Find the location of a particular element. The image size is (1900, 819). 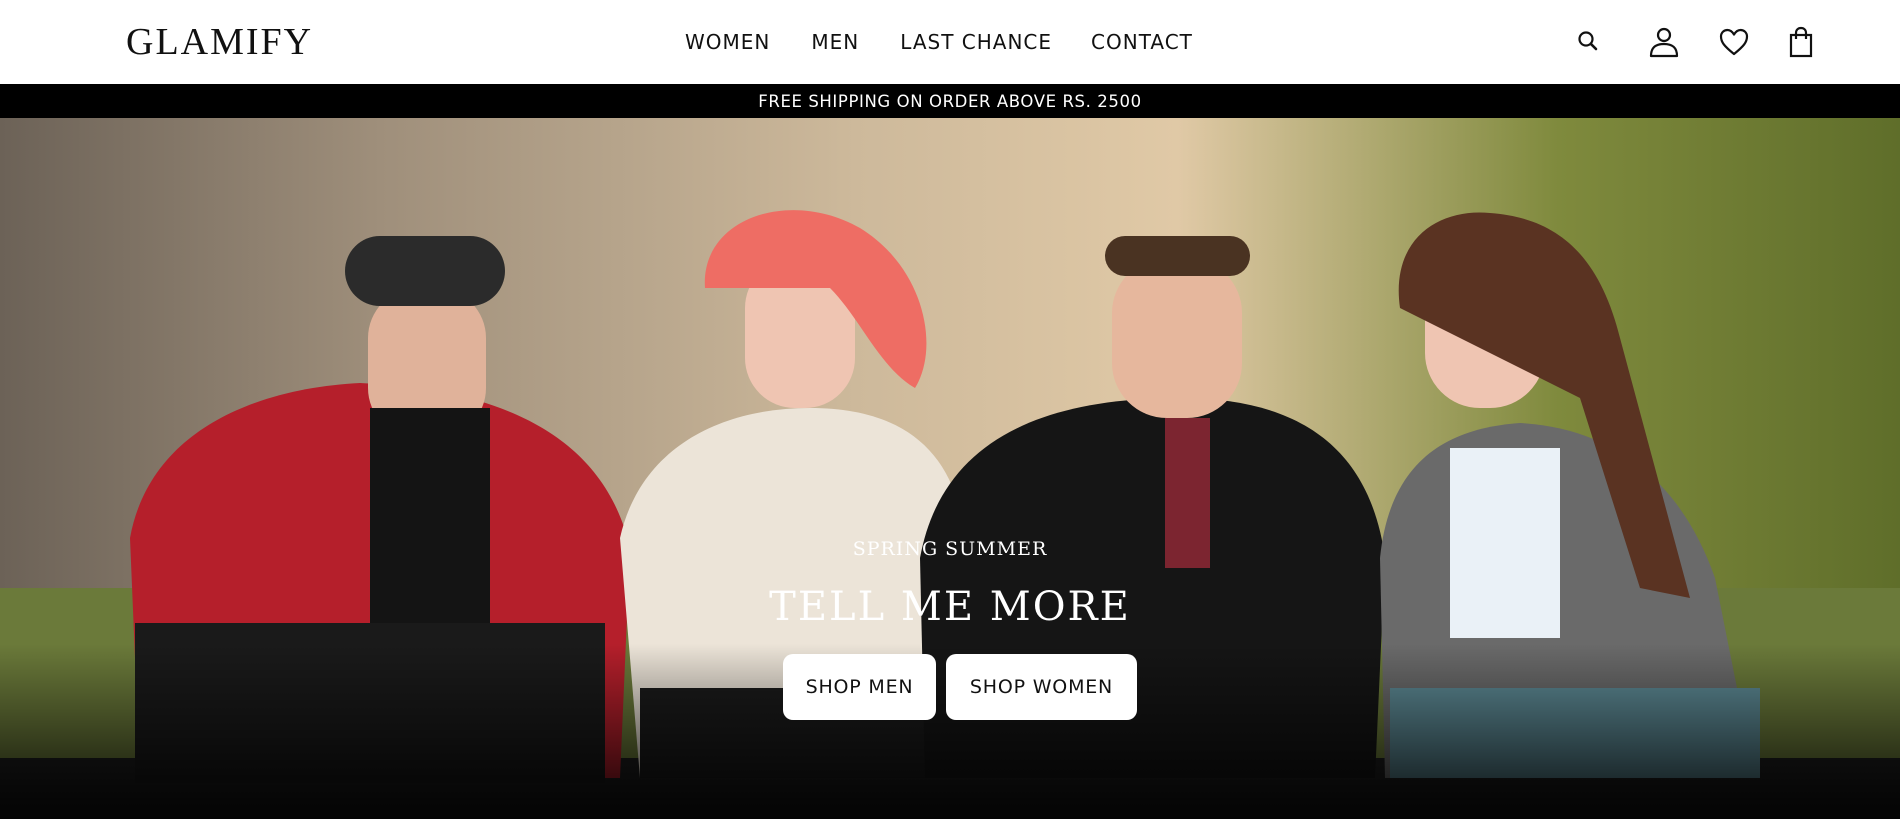

bag-icon is located at coordinates (1801, 42).